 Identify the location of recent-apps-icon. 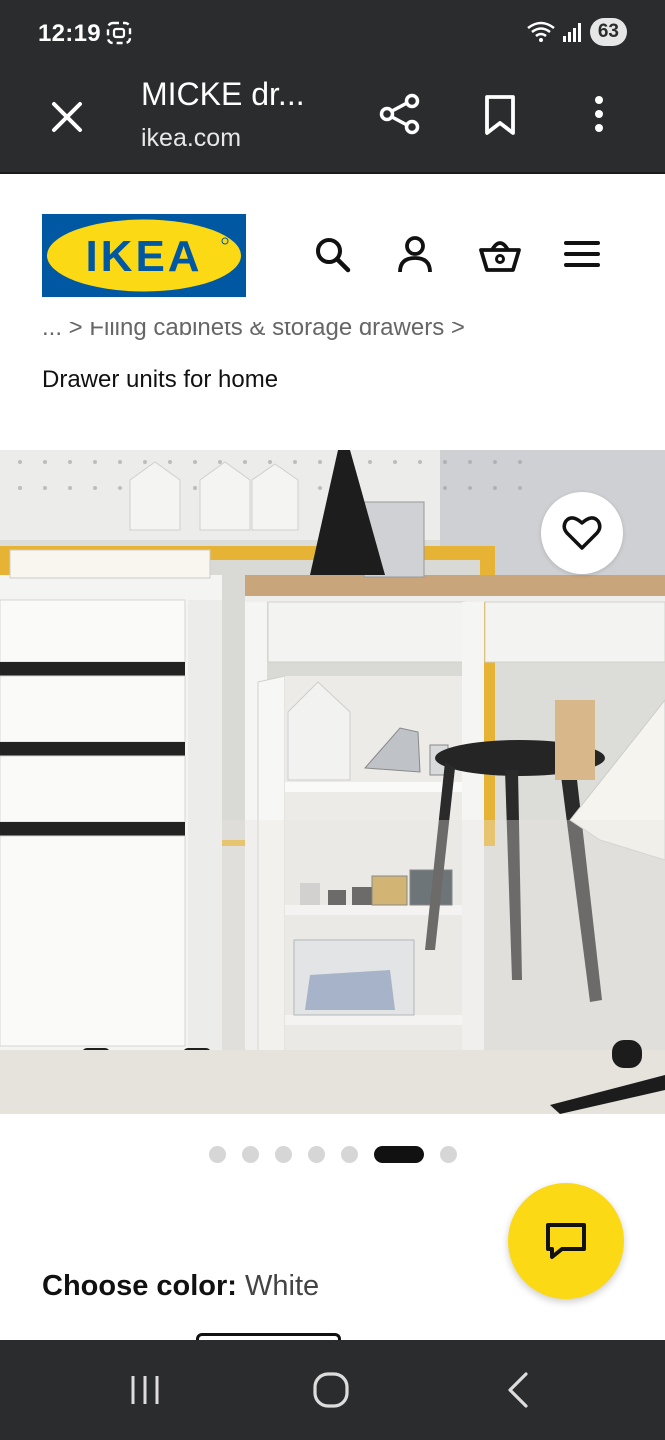
(145, 1390).